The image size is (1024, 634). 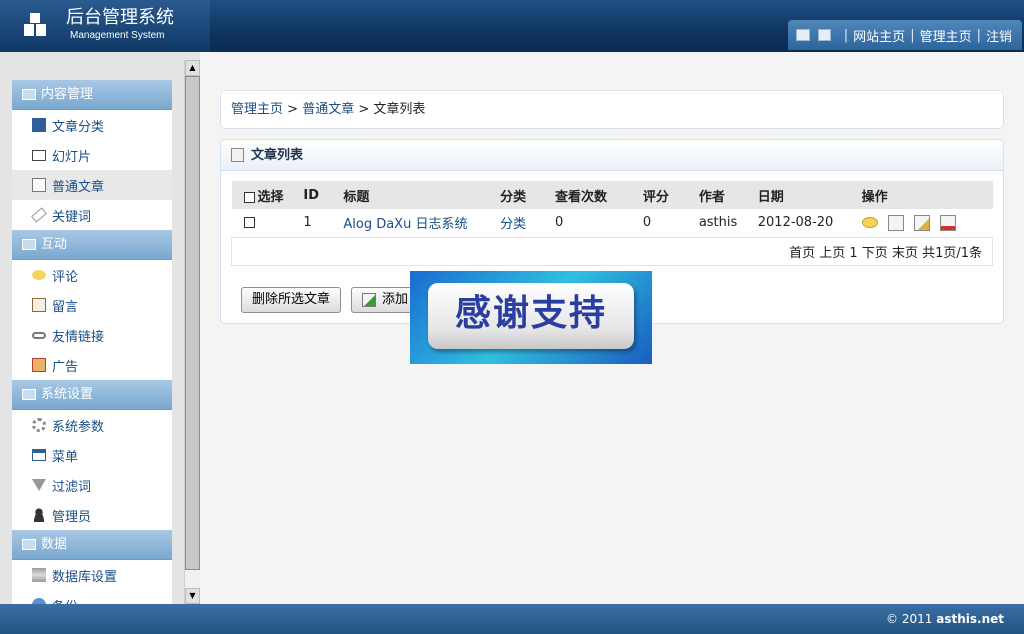 I want to click on row-select-cell, so click(x=267, y=223).